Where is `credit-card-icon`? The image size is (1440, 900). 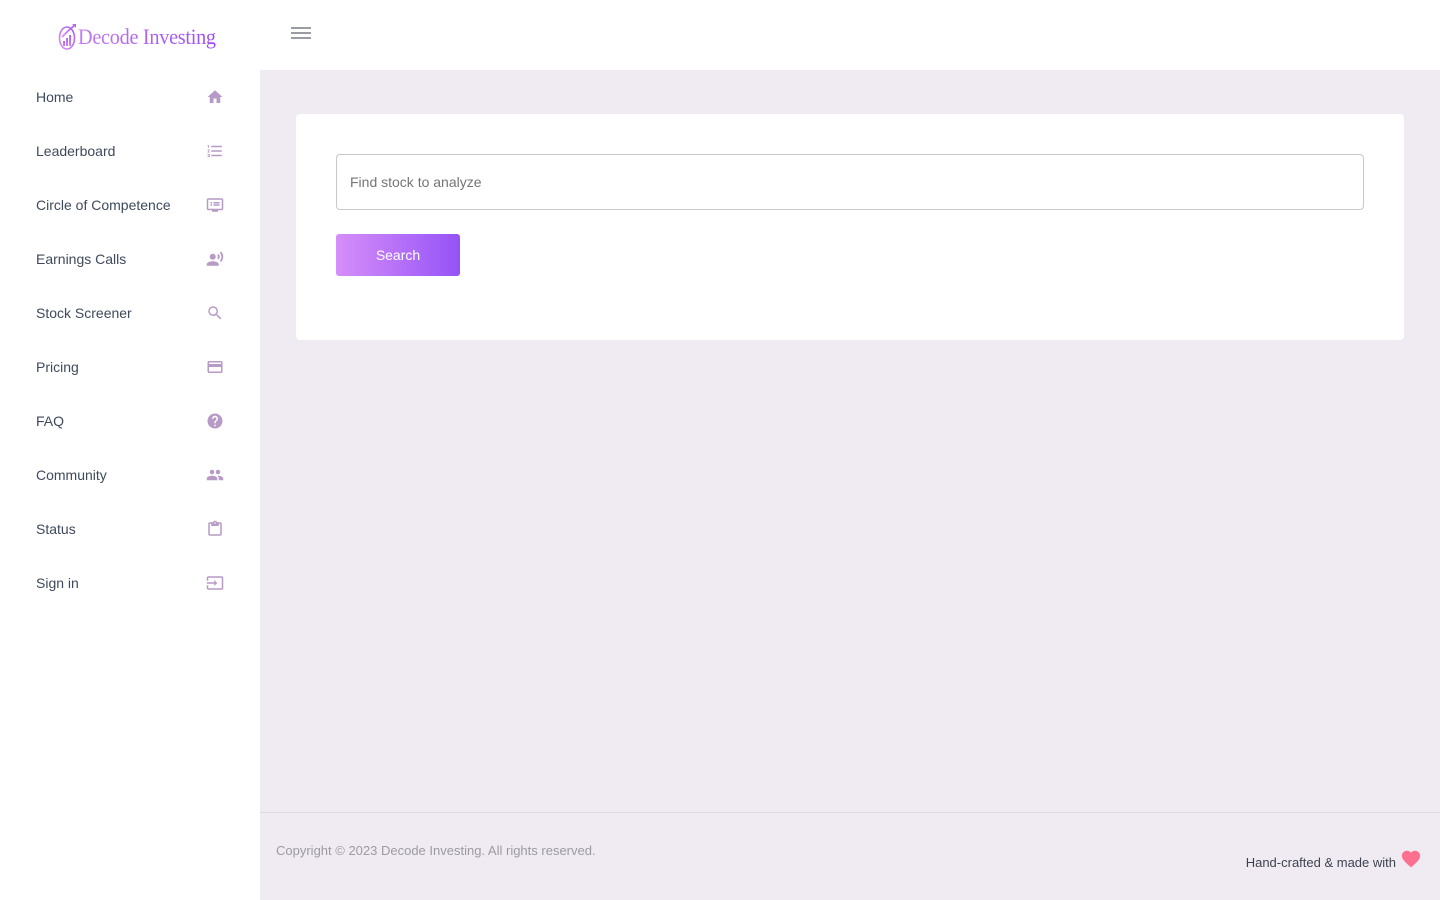 credit-card-icon is located at coordinates (215, 367).